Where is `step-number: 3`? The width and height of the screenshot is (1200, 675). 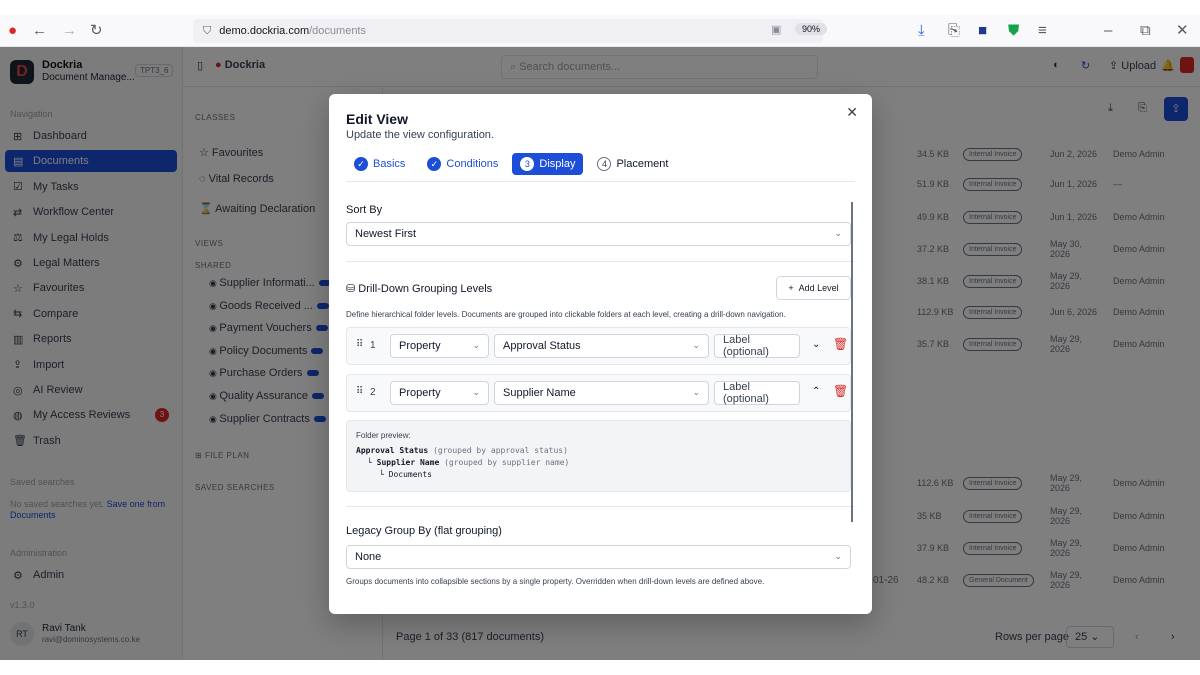
step-number: 3 is located at coordinates (527, 164).